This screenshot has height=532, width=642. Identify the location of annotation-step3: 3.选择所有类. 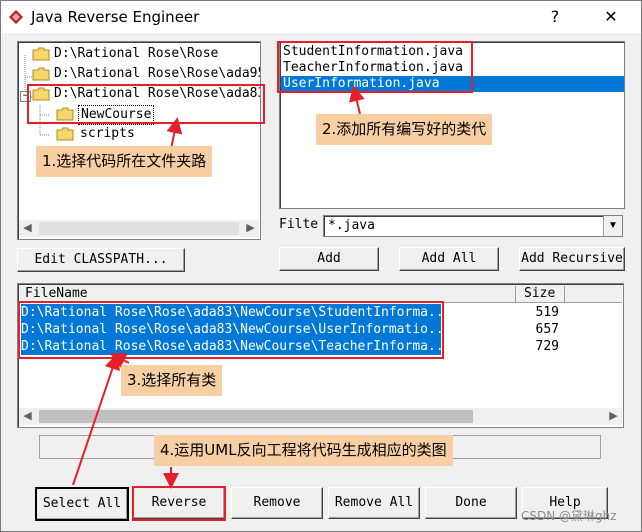
(172, 380).